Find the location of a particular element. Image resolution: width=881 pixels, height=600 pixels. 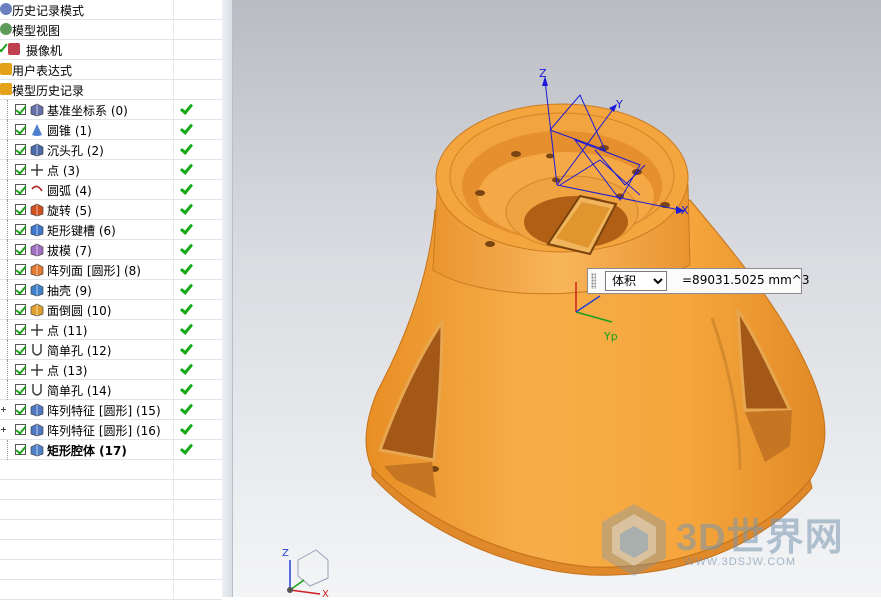

feature-row: 基准坐标系 (0) is located at coordinates (111, 110).